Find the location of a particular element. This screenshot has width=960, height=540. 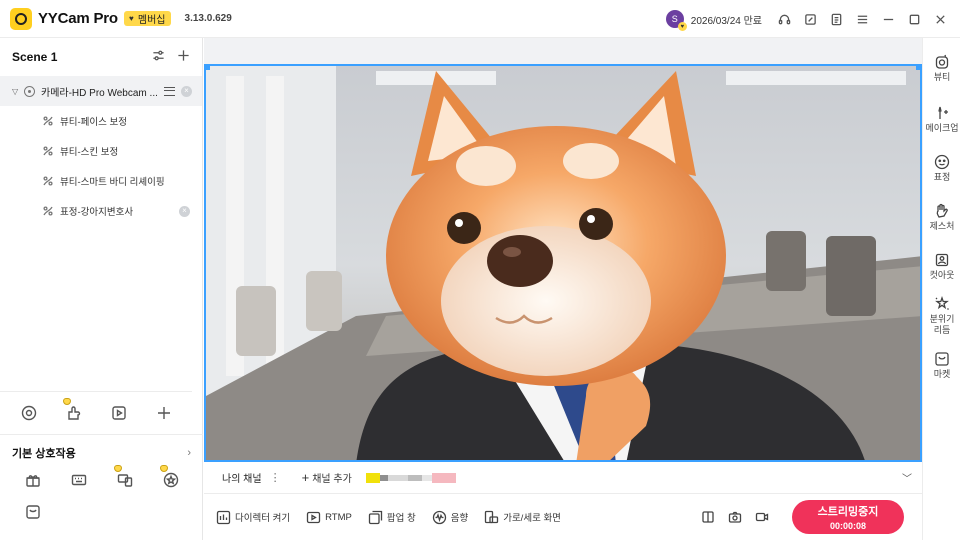

add-more-icon is located at coordinates (164, 413).